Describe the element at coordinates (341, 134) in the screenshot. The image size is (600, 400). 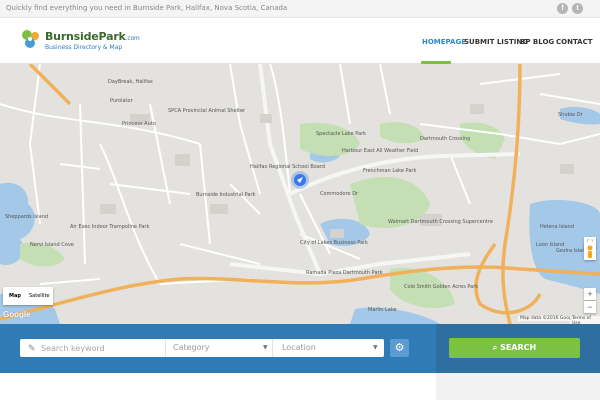
I see `map-label-spectacle: Spectacle Lake Park` at that location.